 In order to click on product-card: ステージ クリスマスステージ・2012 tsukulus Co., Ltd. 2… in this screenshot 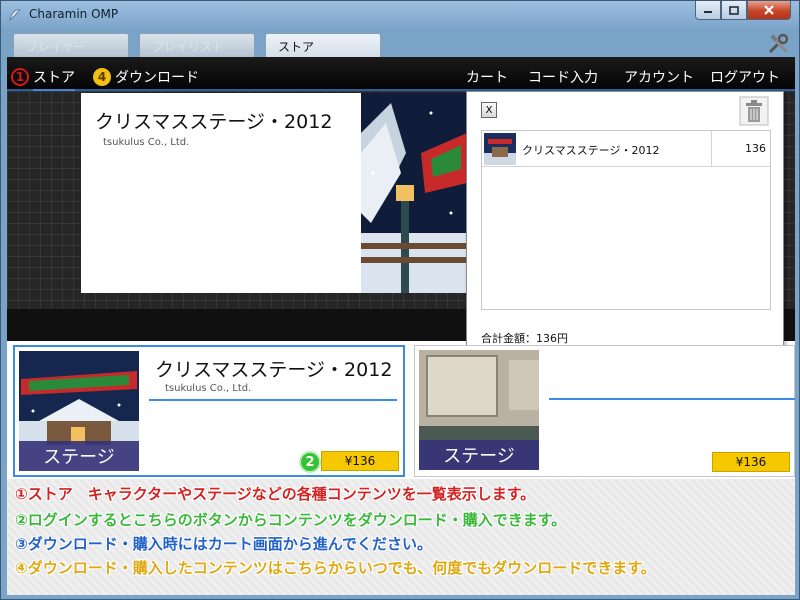, I will do `click(209, 411)`.